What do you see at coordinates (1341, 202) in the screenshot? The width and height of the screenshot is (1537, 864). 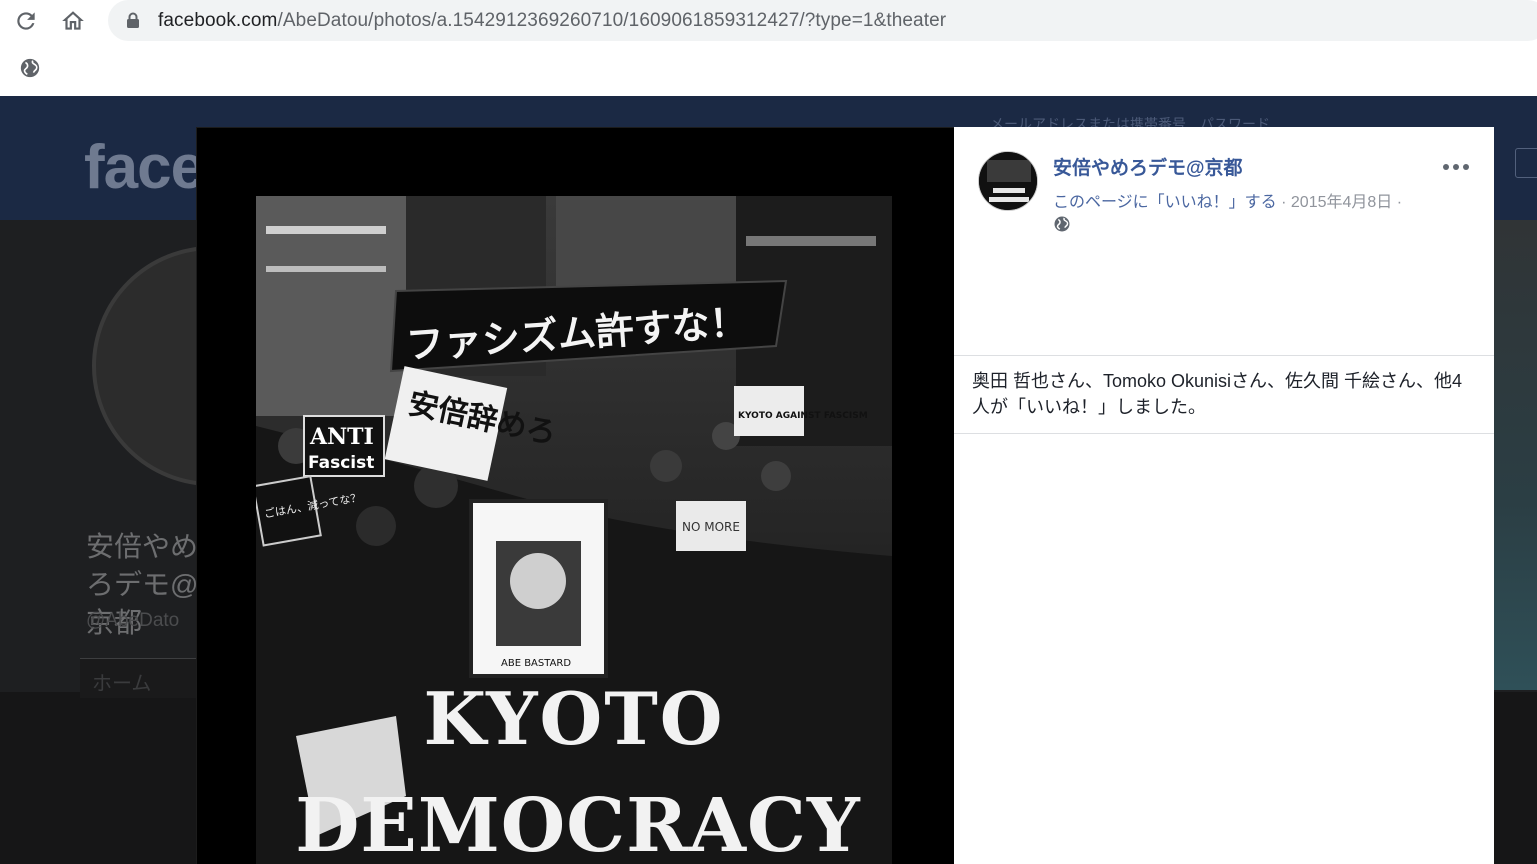 I see `post-date: 2015年4月8日` at bounding box center [1341, 202].